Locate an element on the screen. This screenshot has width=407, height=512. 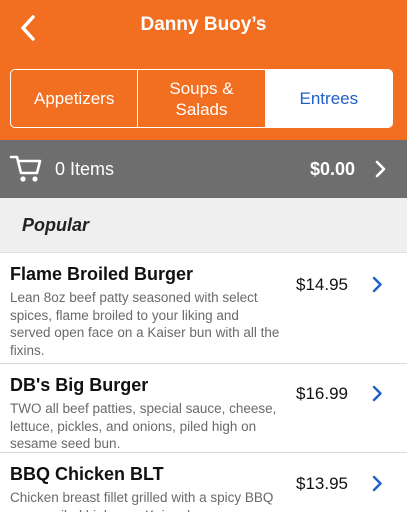
tab-appetizers: Appetizers is located at coordinates (75, 98).